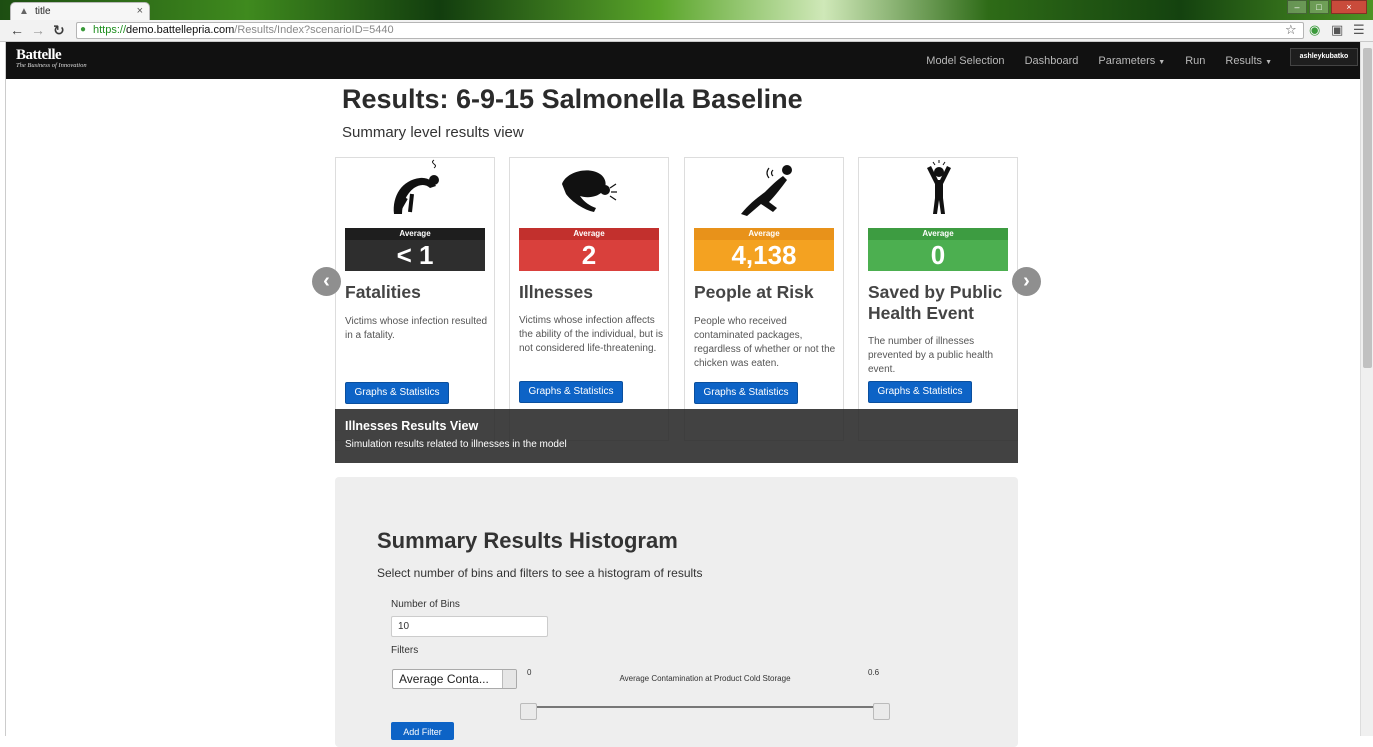  Describe the element at coordinates (1319, 7) in the screenshot. I see `maximize-icon: □` at that location.